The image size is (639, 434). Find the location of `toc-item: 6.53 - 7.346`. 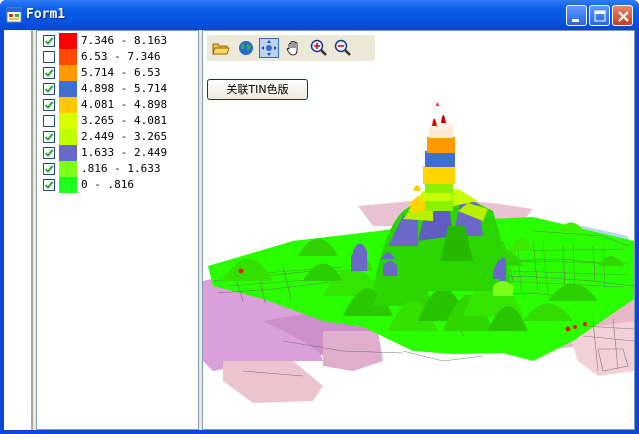

toc-item: 6.53 - 7.346 is located at coordinates (120, 57).